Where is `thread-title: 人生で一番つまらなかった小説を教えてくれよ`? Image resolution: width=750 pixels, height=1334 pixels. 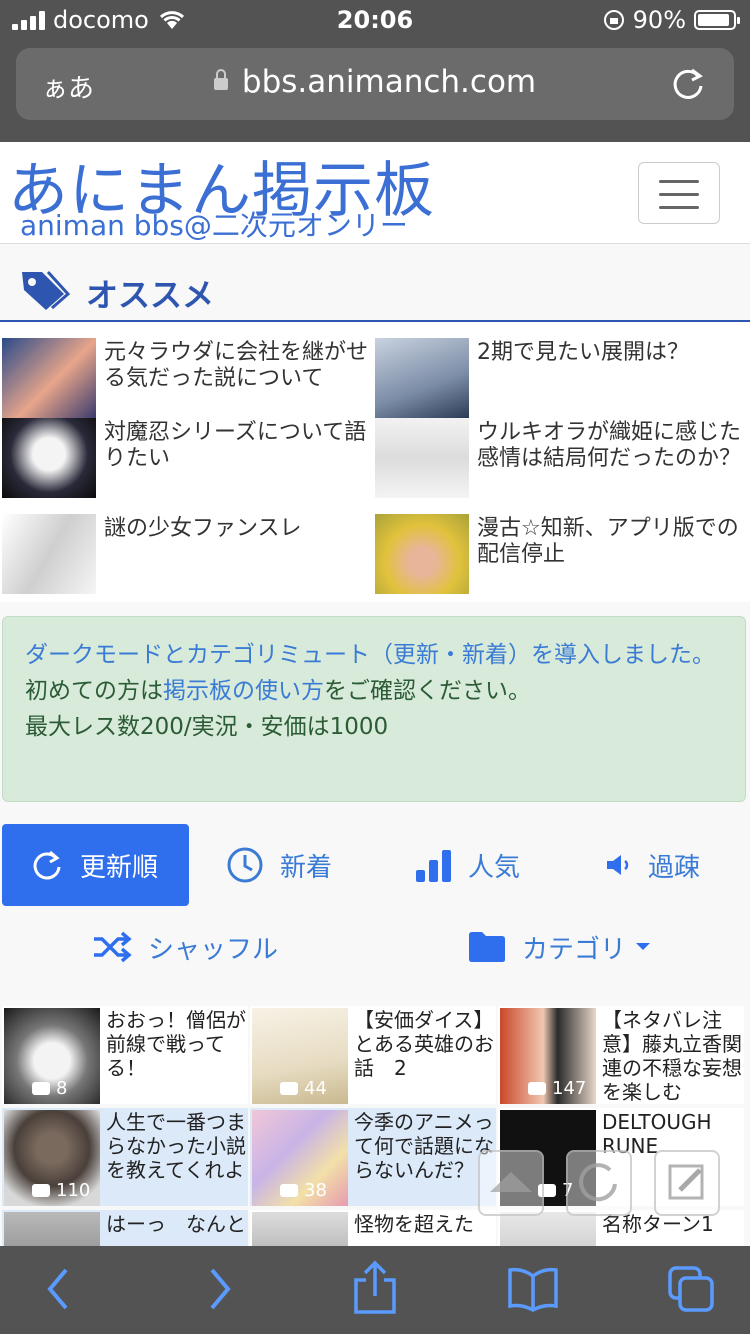 thread-title: 人生で一番つまらなかった小説を教えてくれよ is located at coordinates (176, 1146).